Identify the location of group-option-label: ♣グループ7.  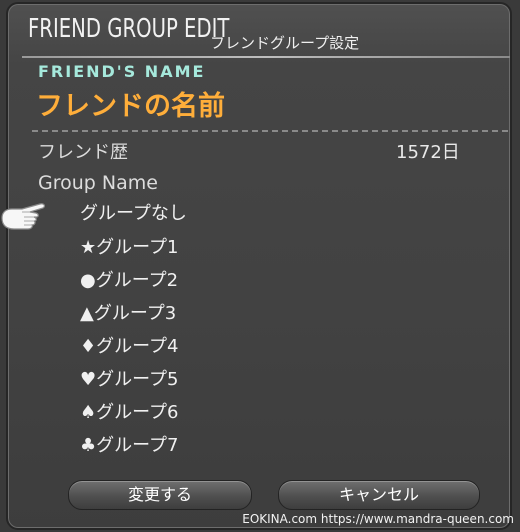
(129, 445).